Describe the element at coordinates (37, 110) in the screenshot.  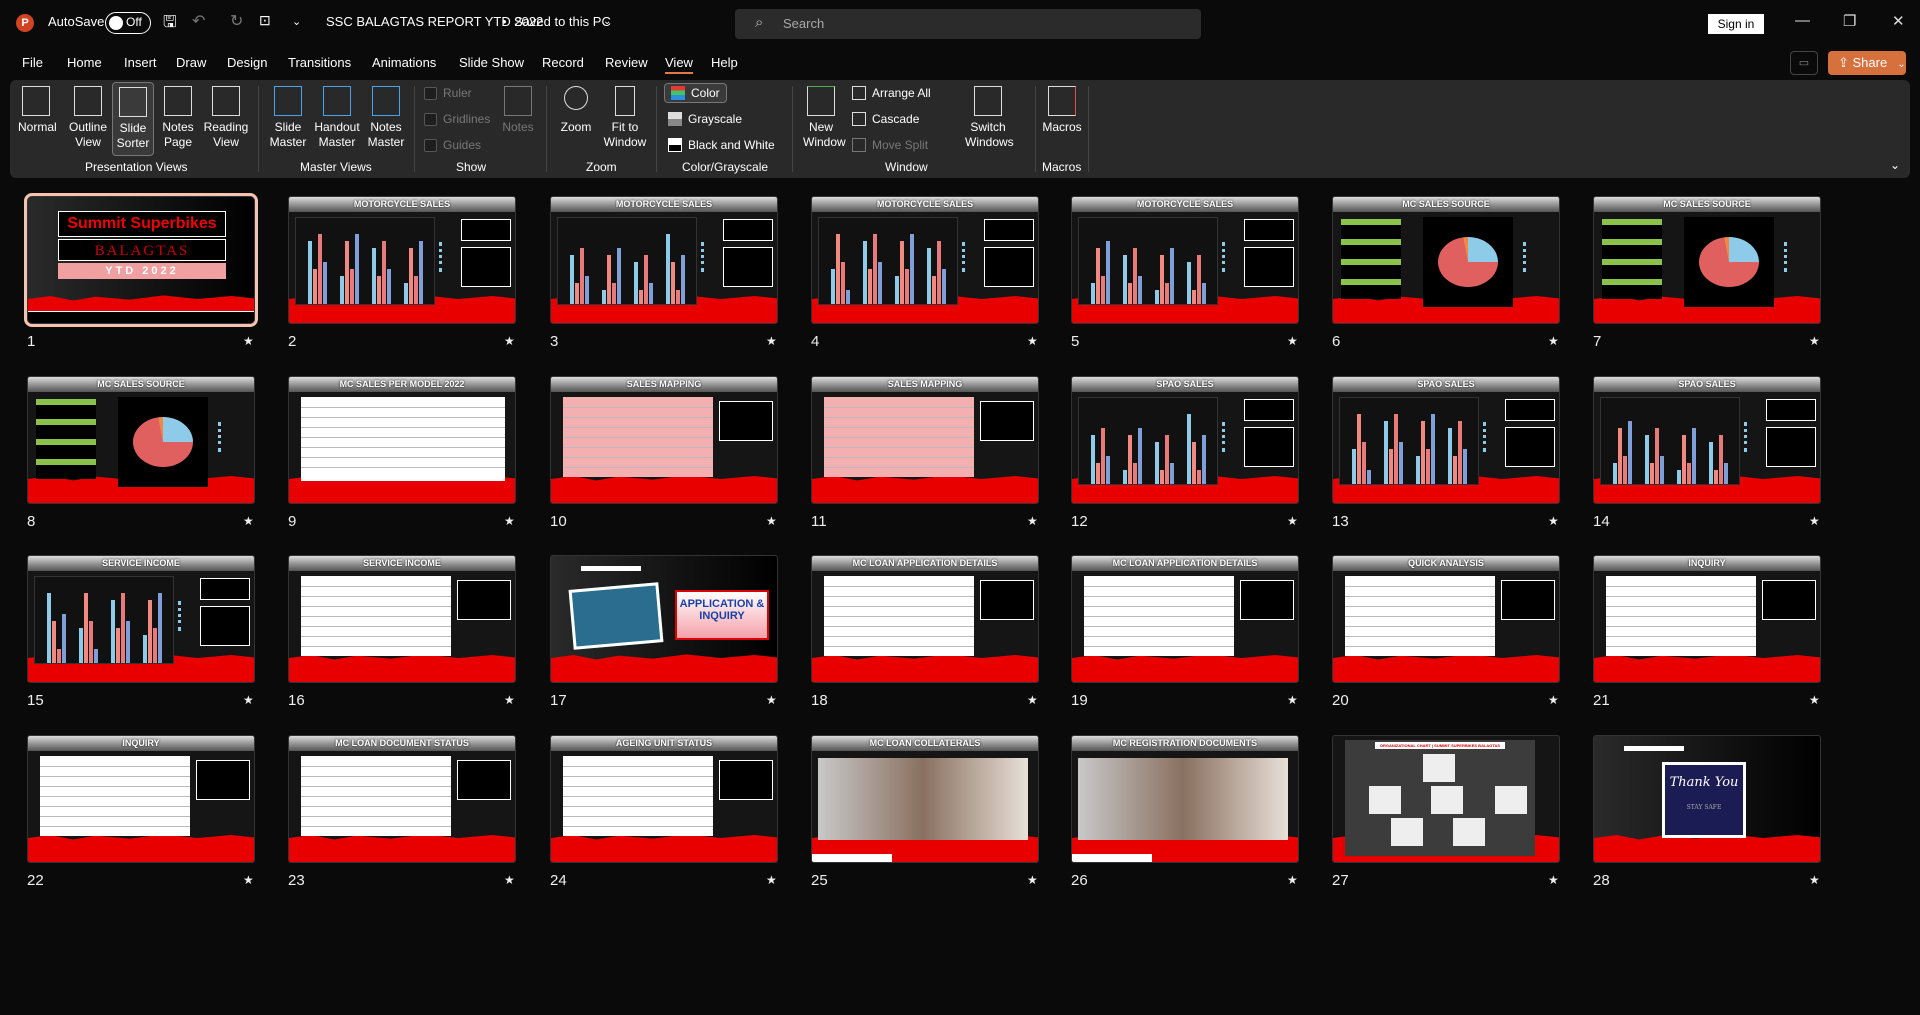
I see `normal-view-button: Normal` at that location.